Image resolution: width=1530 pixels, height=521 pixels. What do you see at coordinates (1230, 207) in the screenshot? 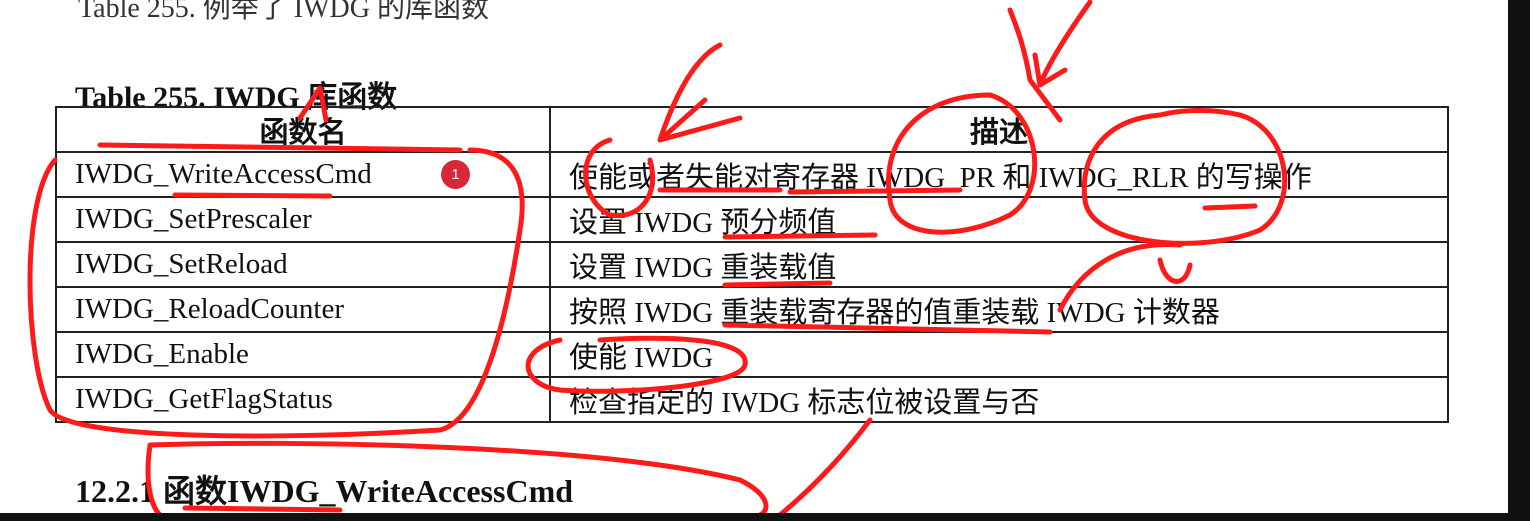
I see `ink-underline-rlr` at bounding box center [1230, 207].